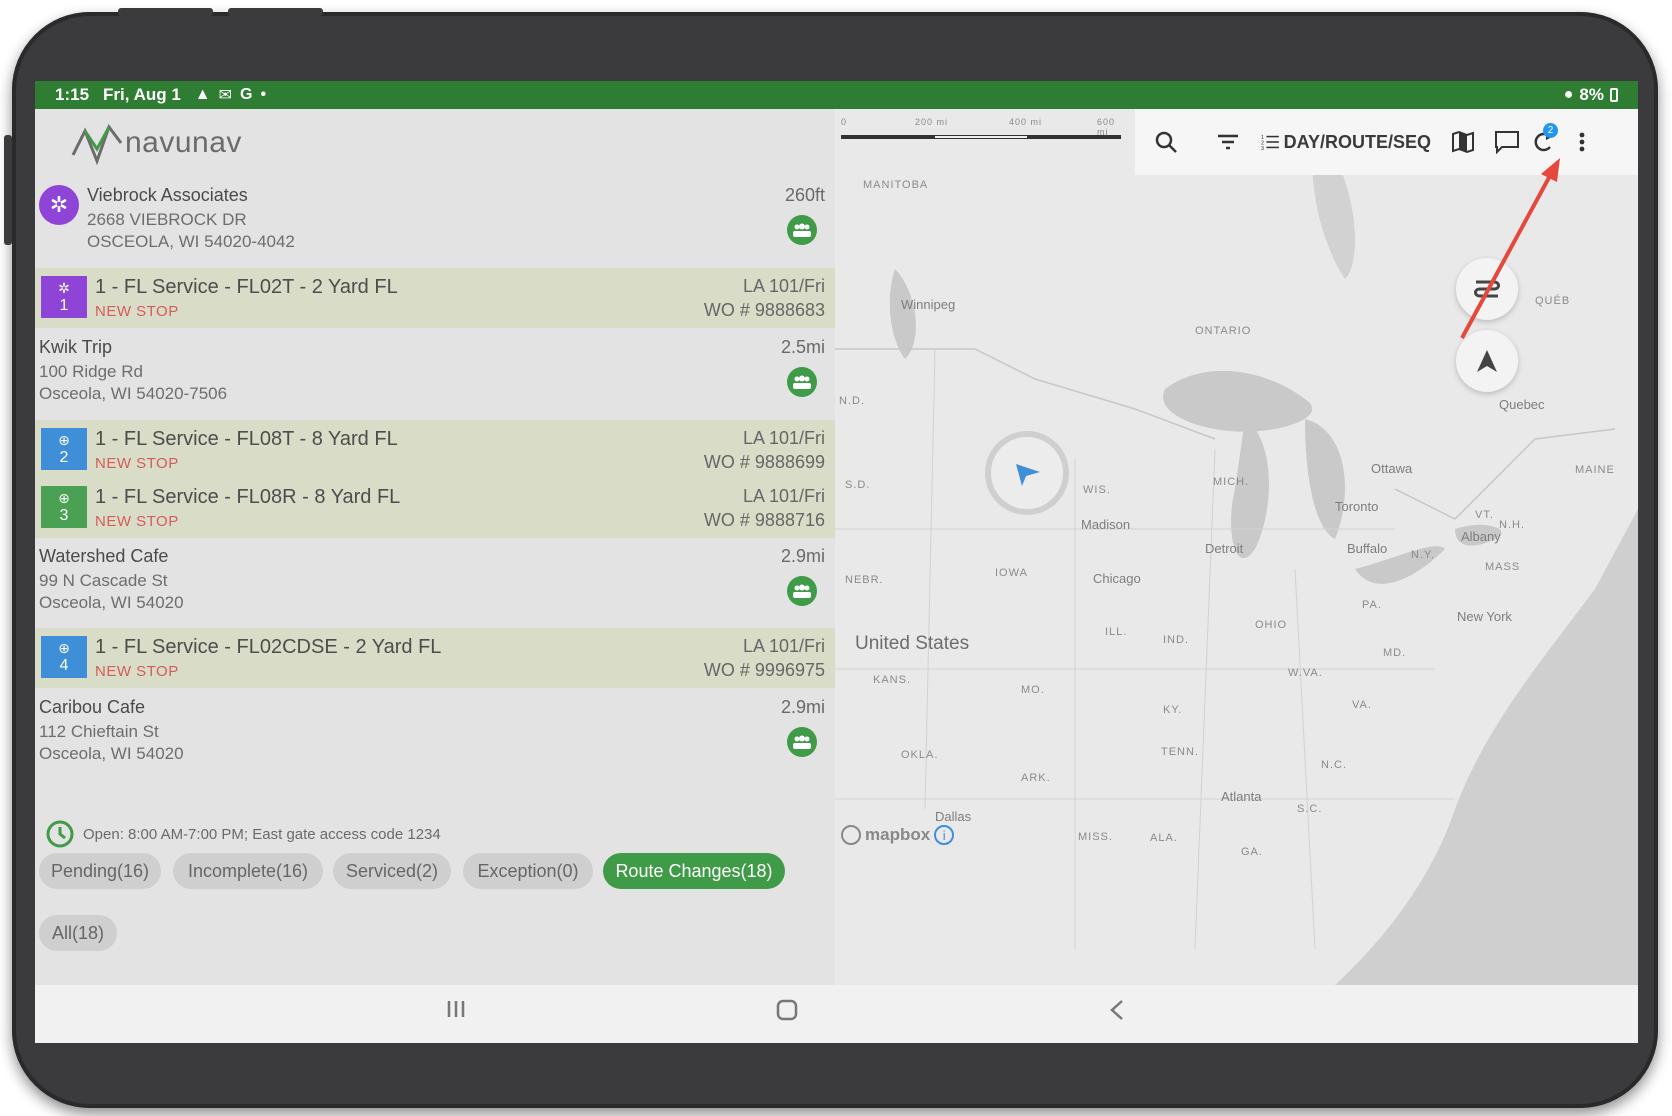 This screenshot has height=1116, width=1672. What do you see at coordinates (864, 580) in the screenshot?
I see `region-label: NEBR.` at bounding box center [864, 580].